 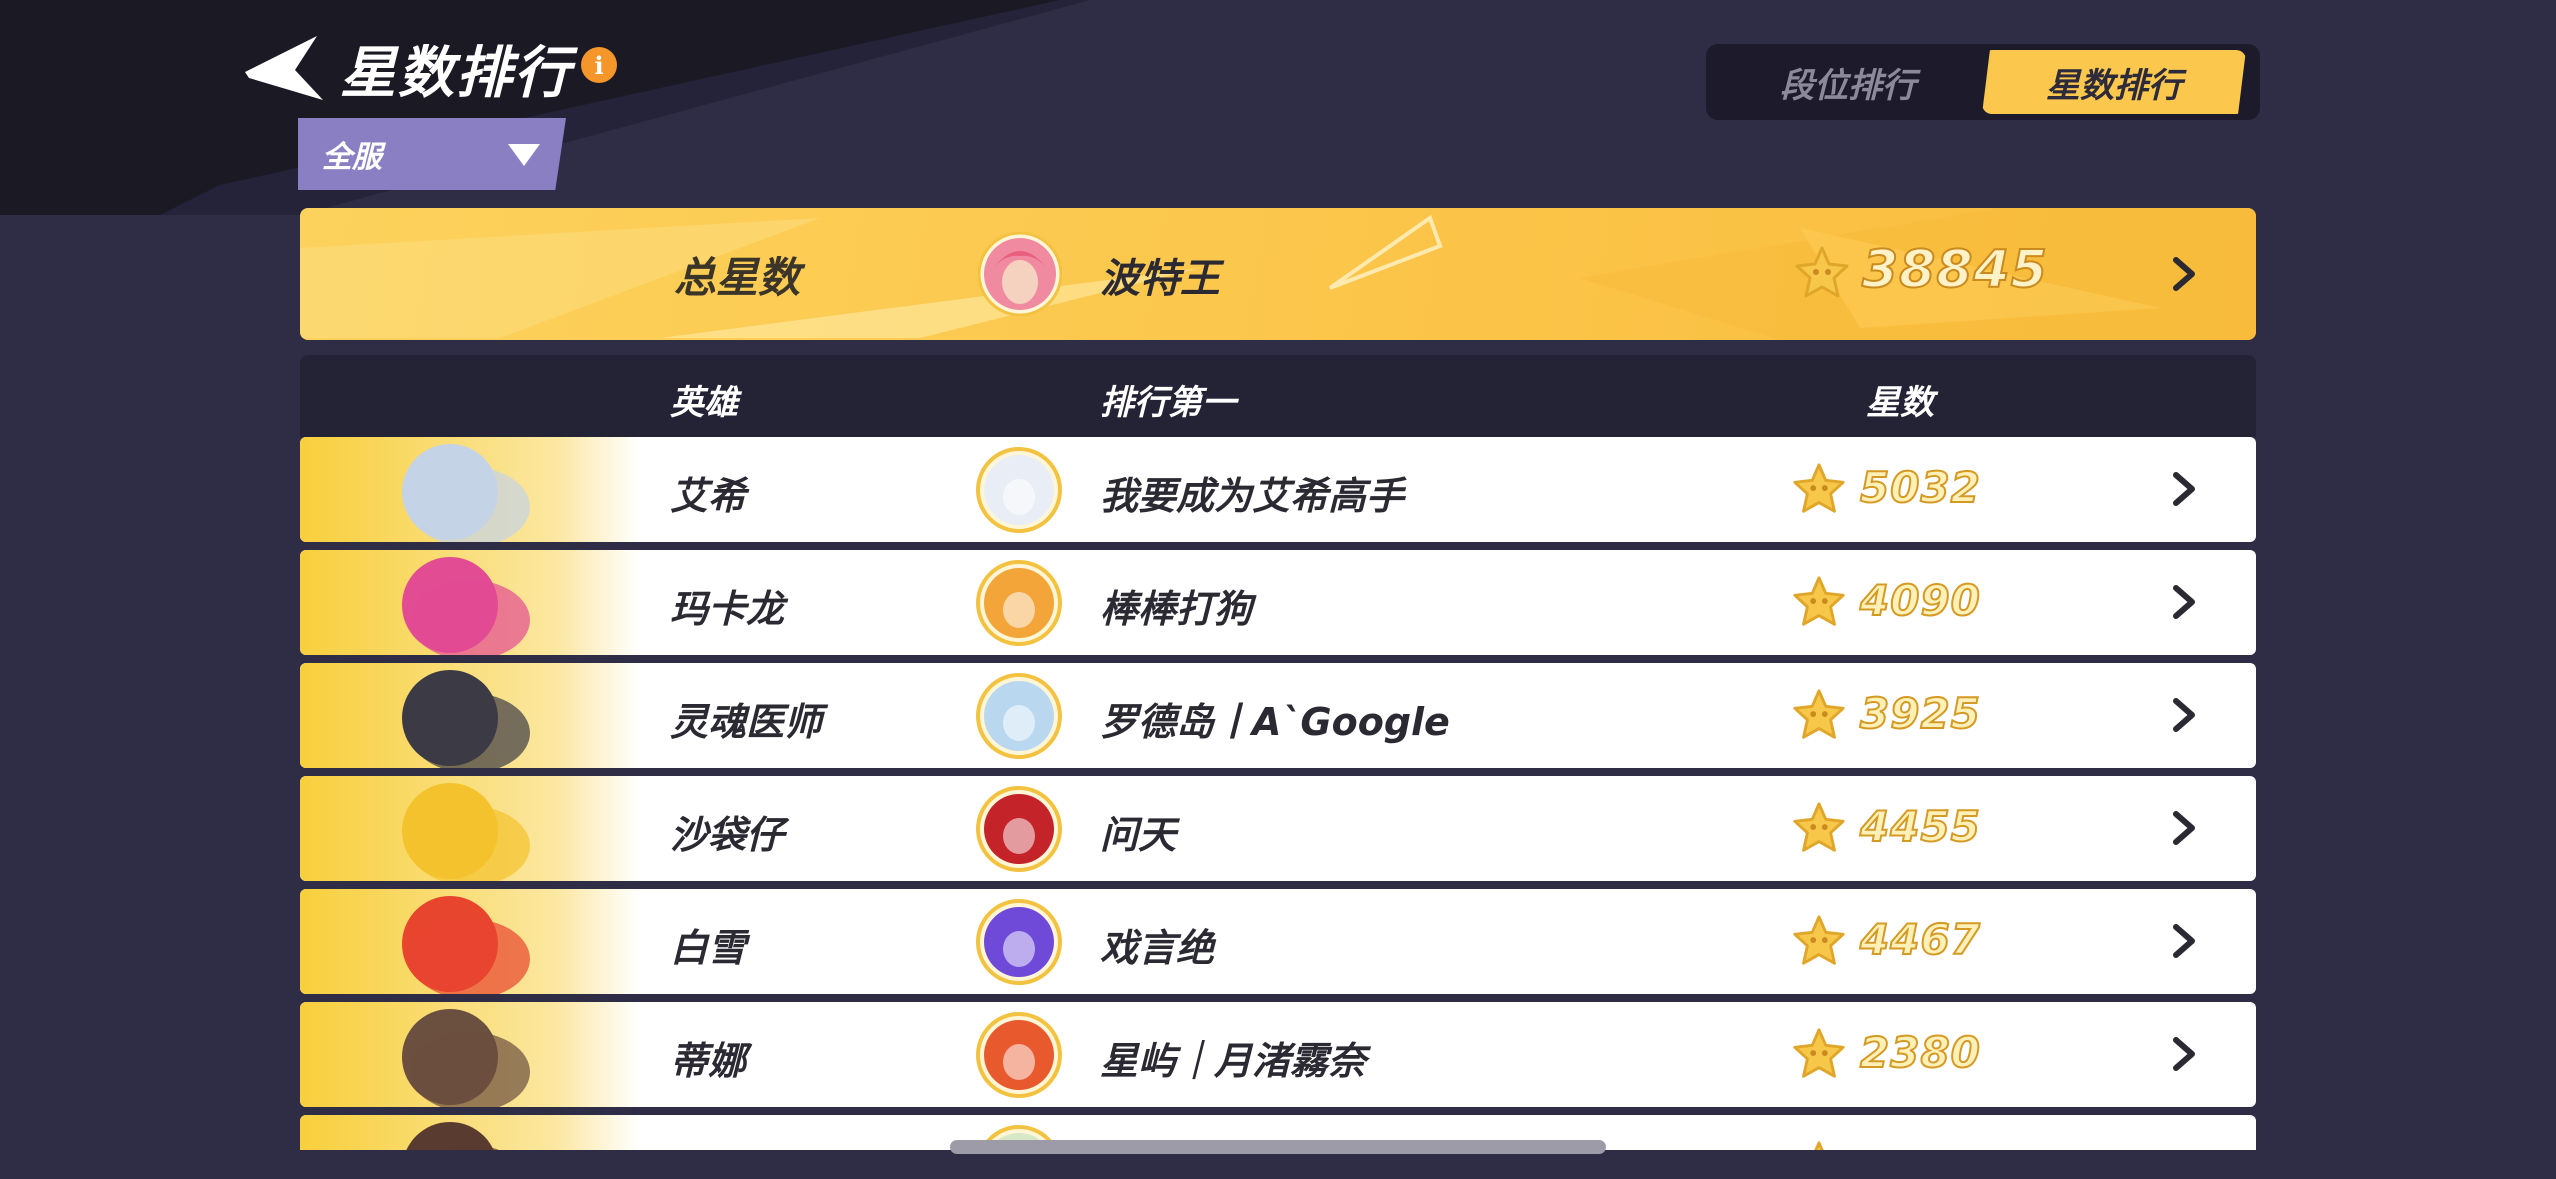 I want to click on tab-tier-ranking: 段位排行, so click(x=1848, y=82).